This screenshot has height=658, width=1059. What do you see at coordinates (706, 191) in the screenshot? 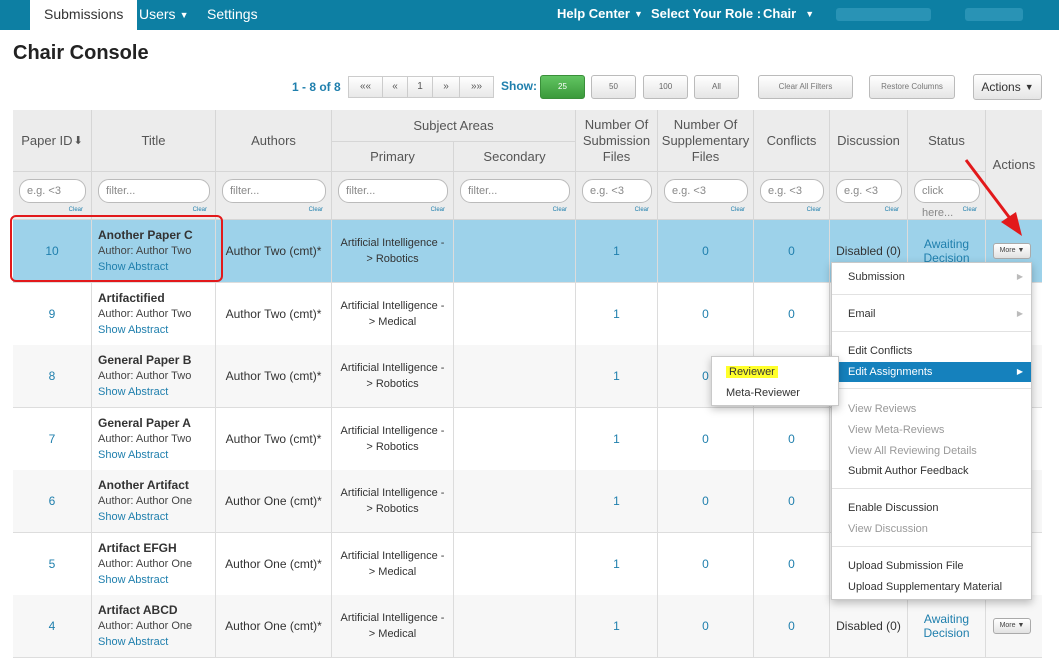
I see `filter-num-supplementary-files-input: e.g. <3` at bounding box center [706, 191].